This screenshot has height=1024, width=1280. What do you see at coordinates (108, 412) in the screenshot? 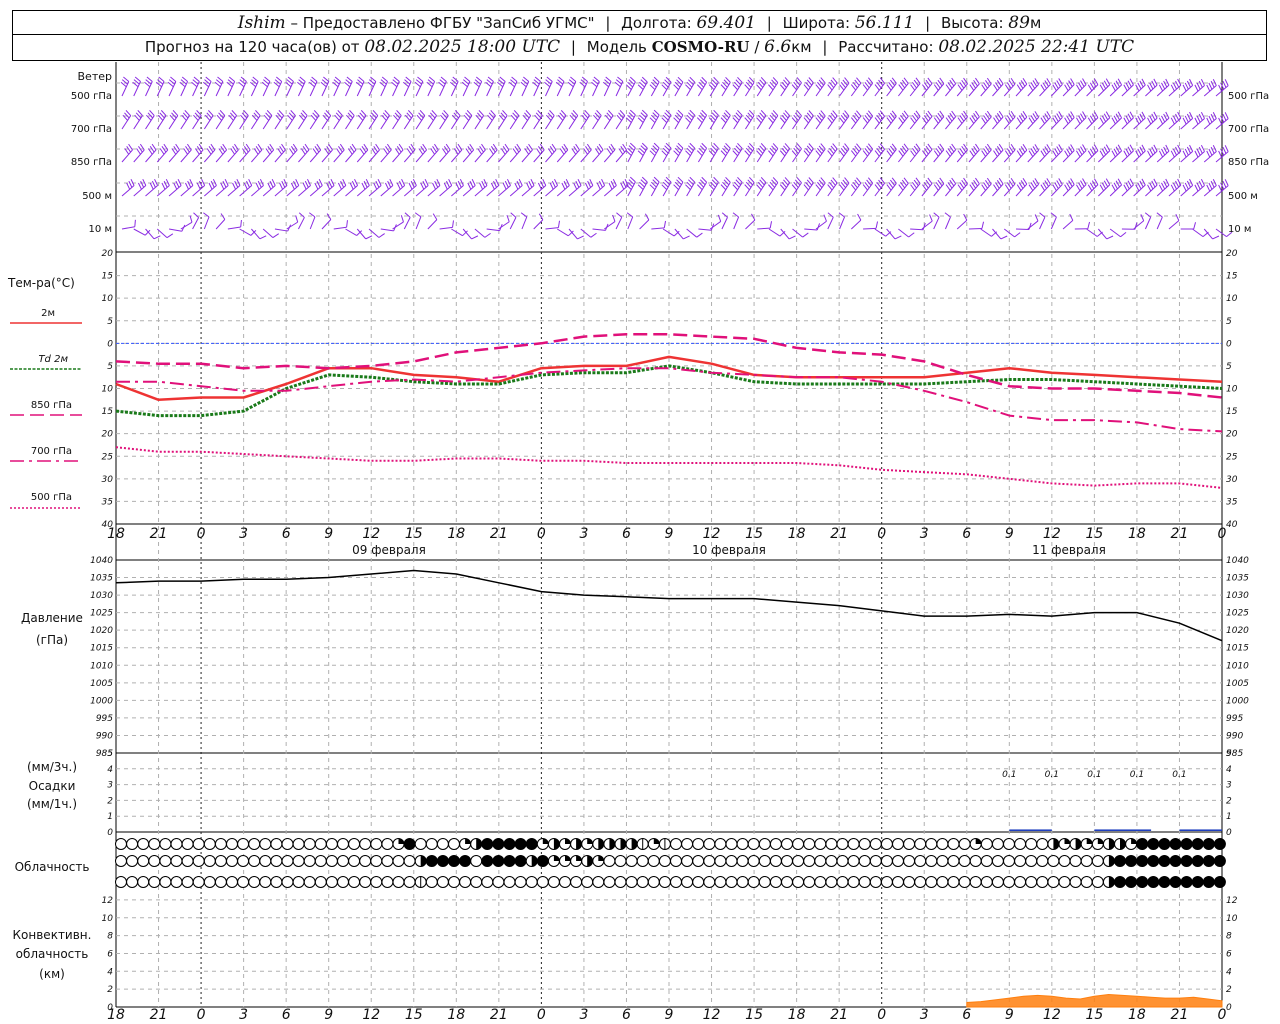
I see `y-tick-label: 15` at bounding box center [108, 412].